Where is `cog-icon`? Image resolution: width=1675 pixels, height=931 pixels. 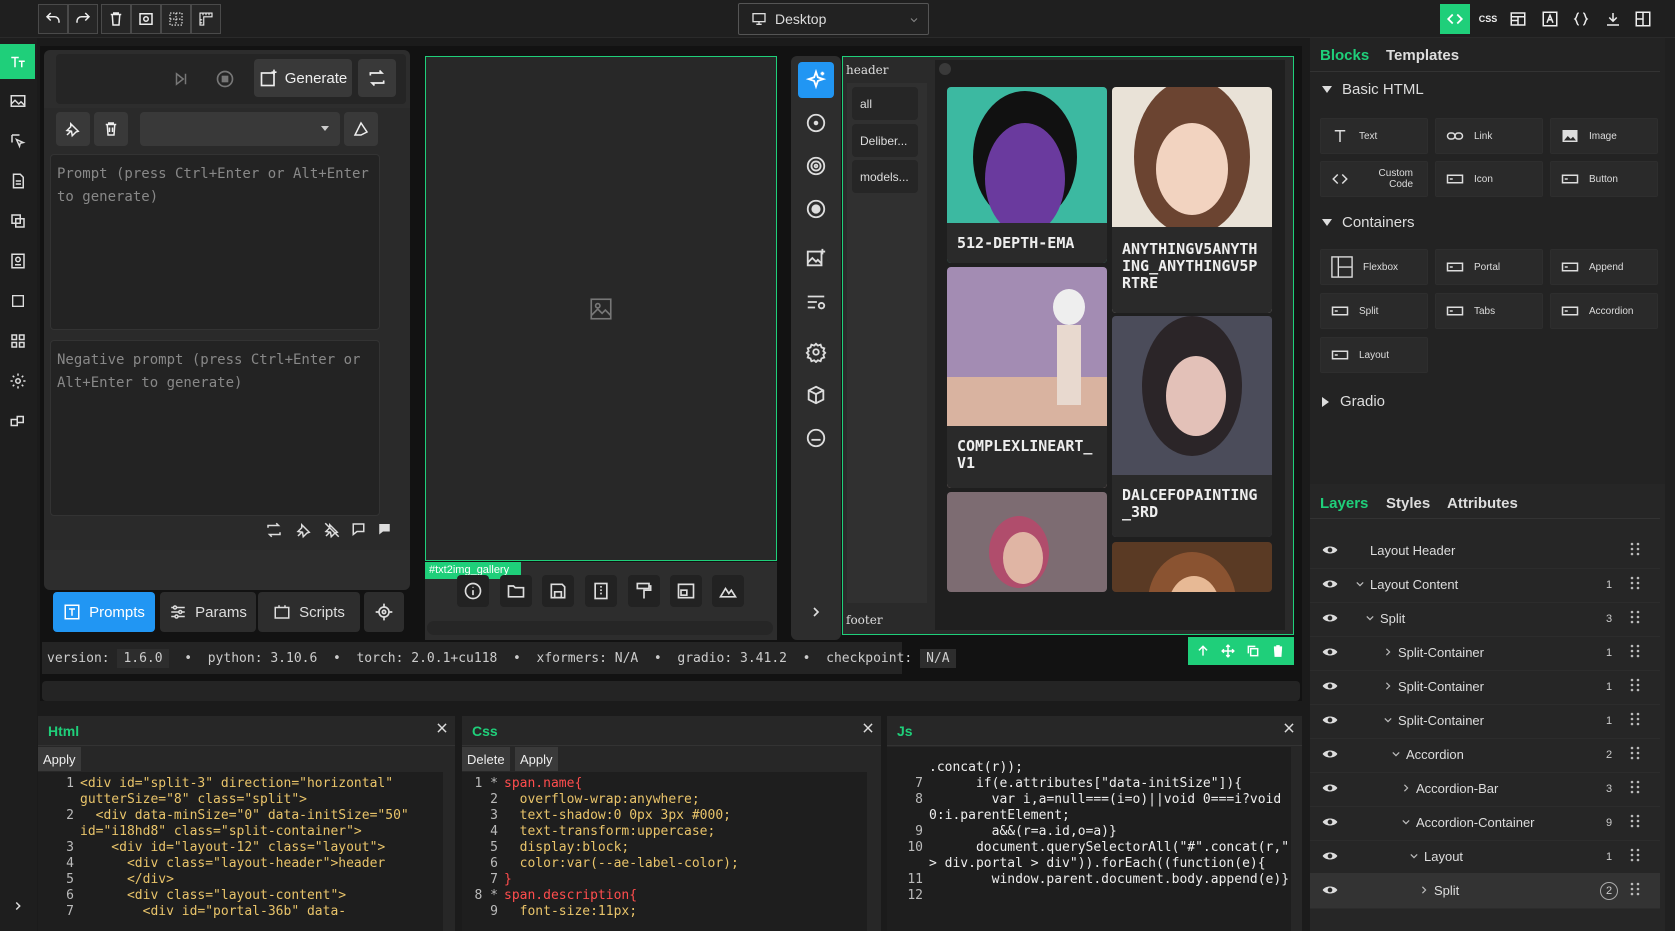
cog-icon is located at coordinates (816, 352).